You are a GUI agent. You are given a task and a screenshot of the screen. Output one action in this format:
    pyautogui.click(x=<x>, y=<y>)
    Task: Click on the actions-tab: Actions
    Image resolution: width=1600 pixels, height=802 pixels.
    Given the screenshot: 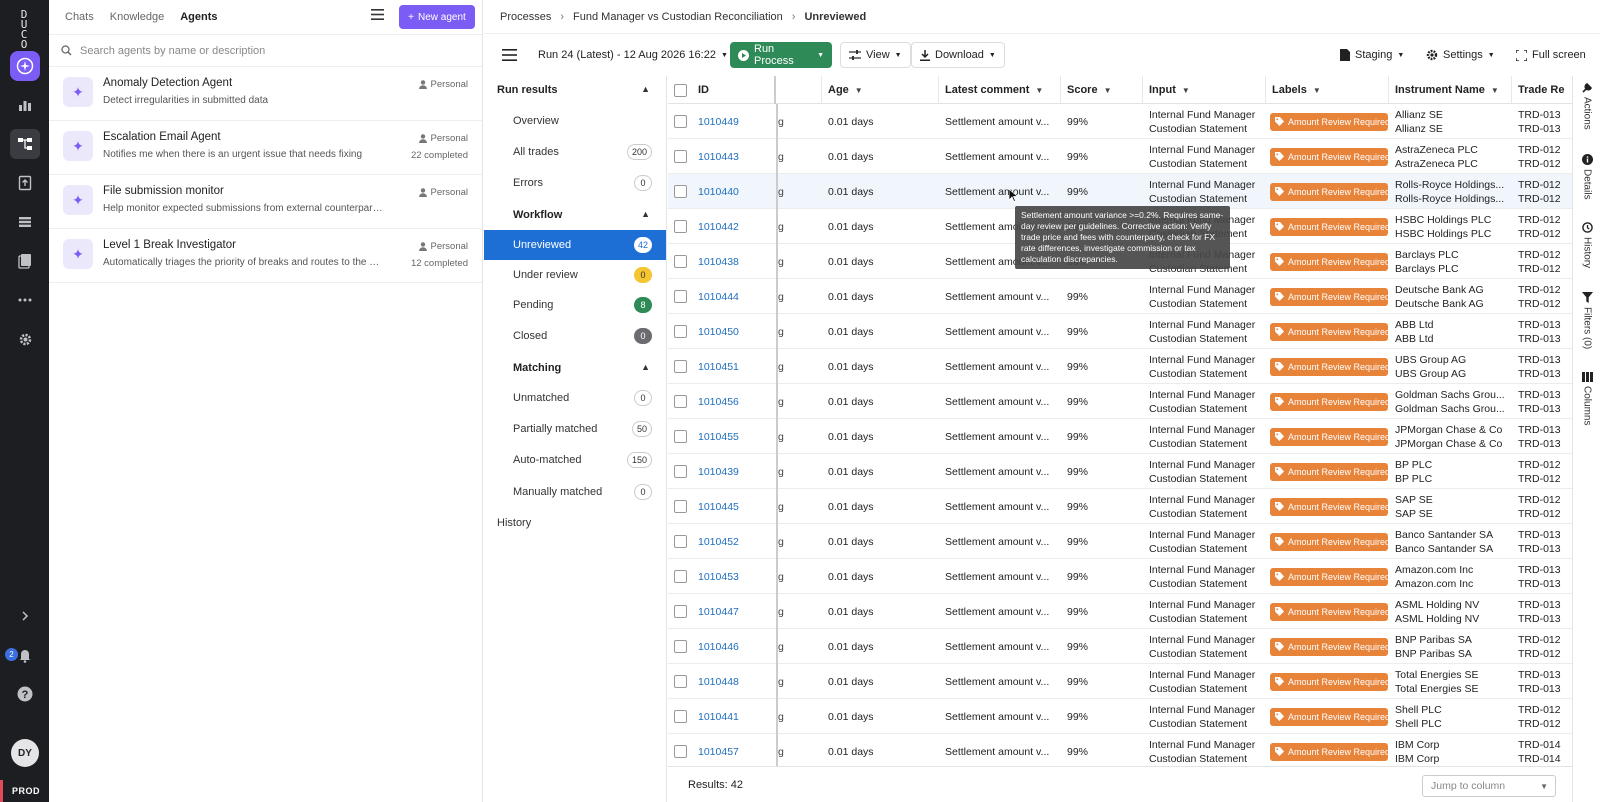 What is the action you would take?
    pyautogui.click(x=1586, y=106)
    